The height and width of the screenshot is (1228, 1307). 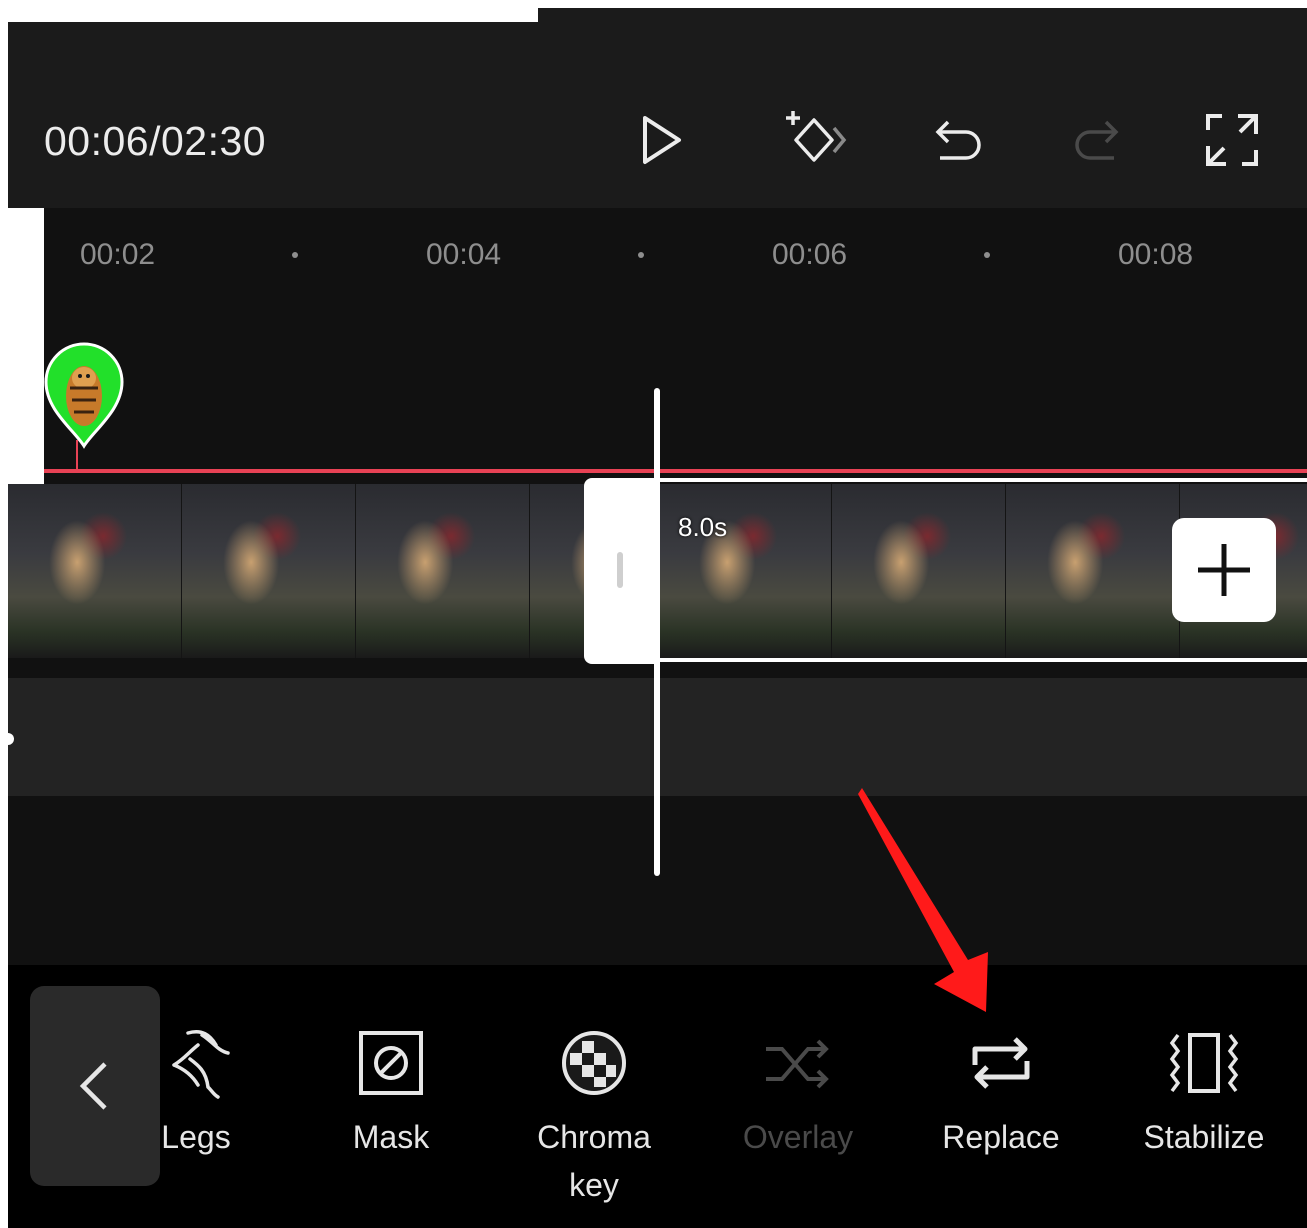 I want to click on tool-stabilize: Stabilize, so click(x=1204, y=1093).